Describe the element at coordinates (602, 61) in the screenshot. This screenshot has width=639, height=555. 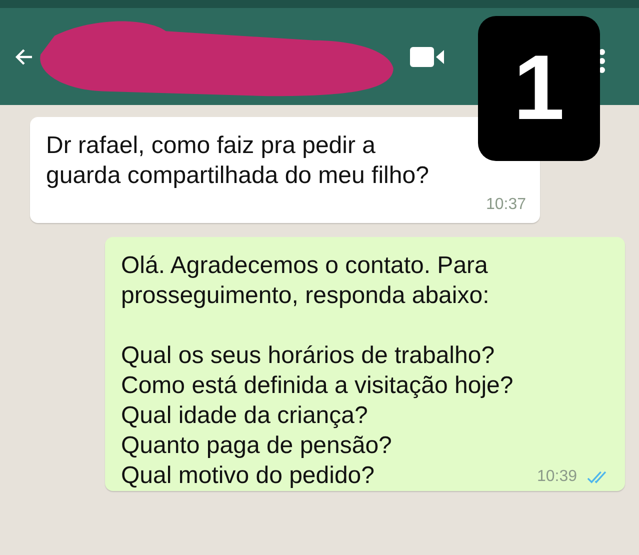
I see `more-options-icon` at that location.